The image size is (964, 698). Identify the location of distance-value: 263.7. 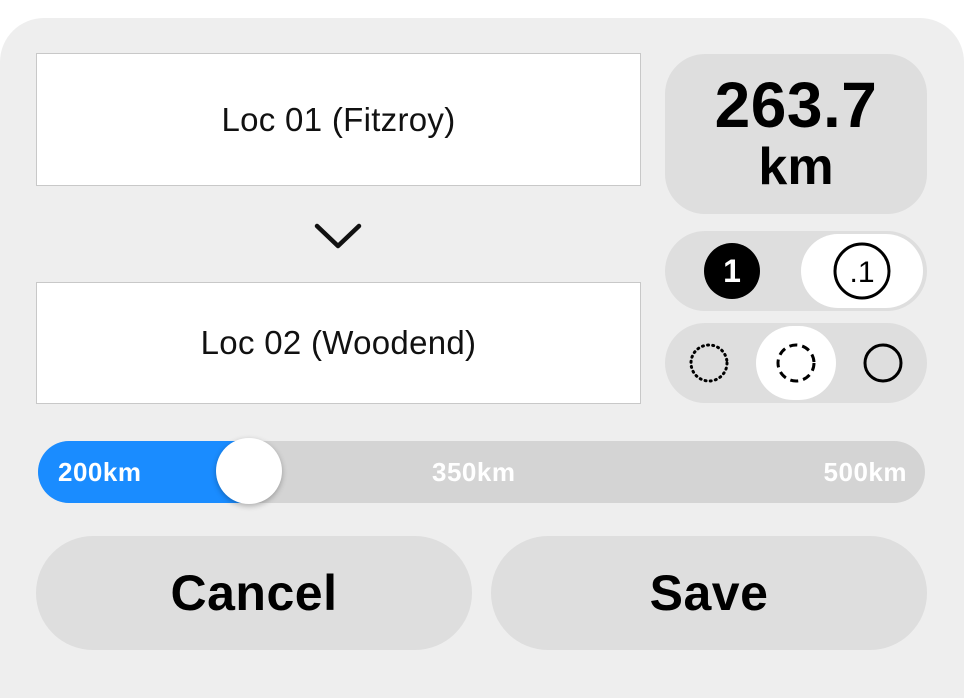
(796, 105).